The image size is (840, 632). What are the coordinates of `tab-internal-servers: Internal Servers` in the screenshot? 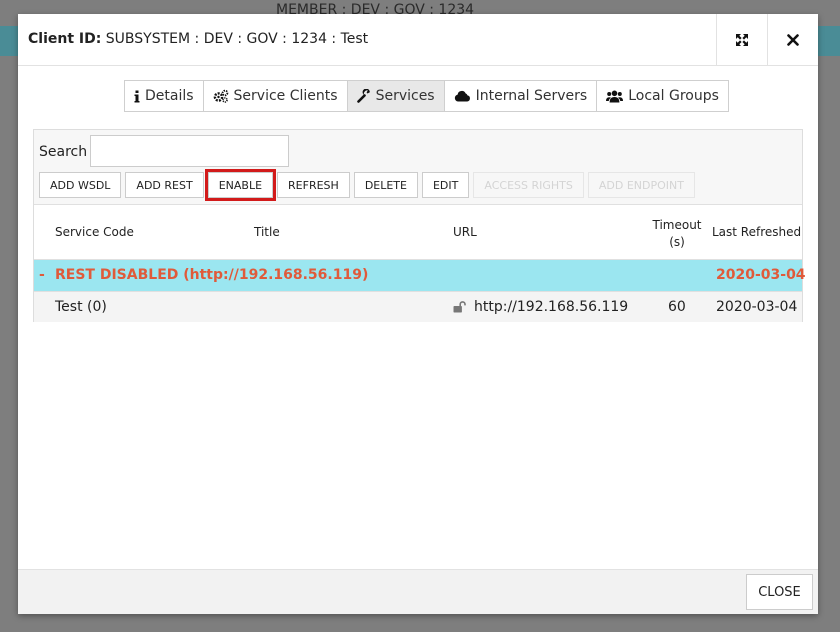 It's located at (520, 96).